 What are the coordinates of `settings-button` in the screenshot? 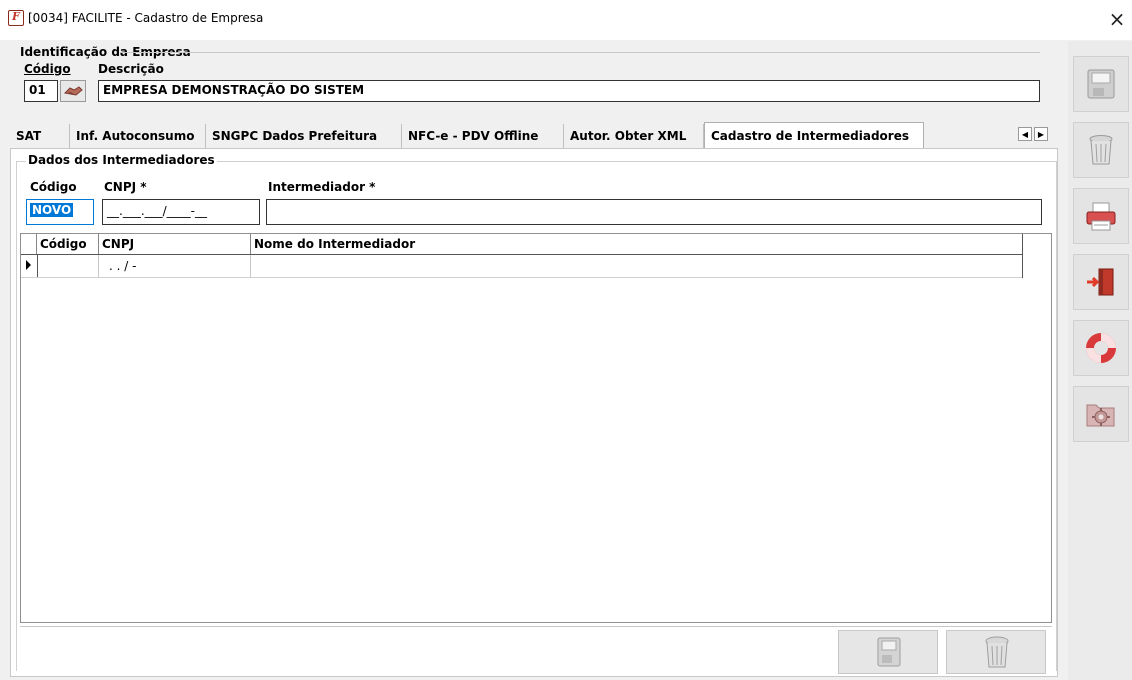 It's located at (1101, 414).